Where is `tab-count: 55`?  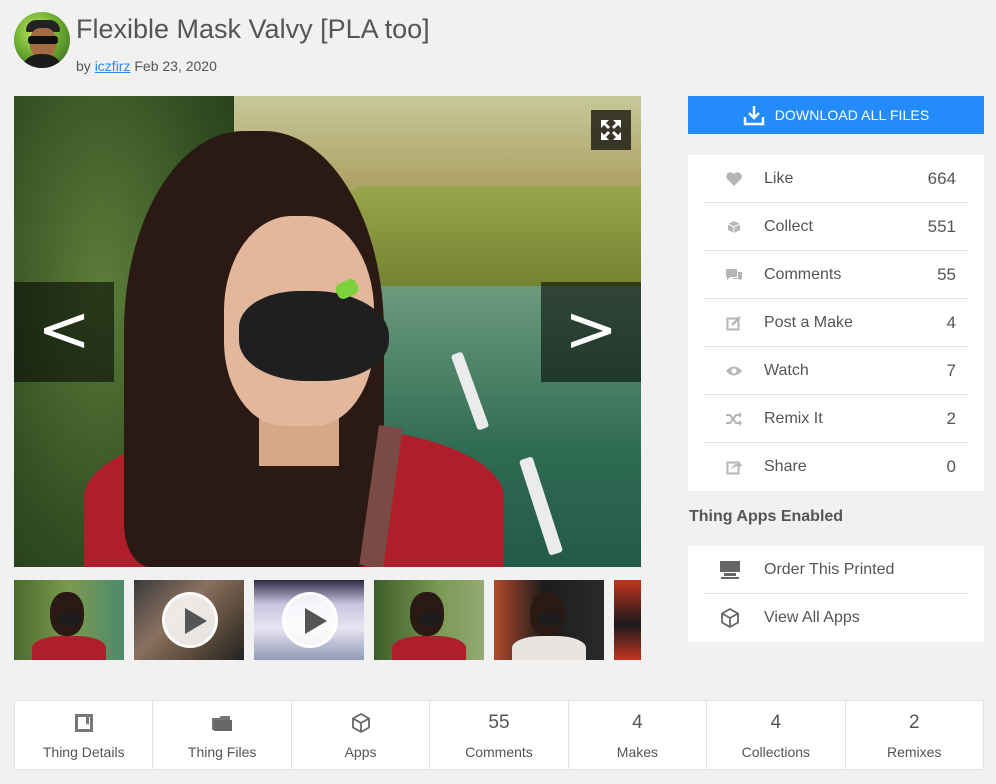 tab-count: 55 is located at coordinates (499, 722).